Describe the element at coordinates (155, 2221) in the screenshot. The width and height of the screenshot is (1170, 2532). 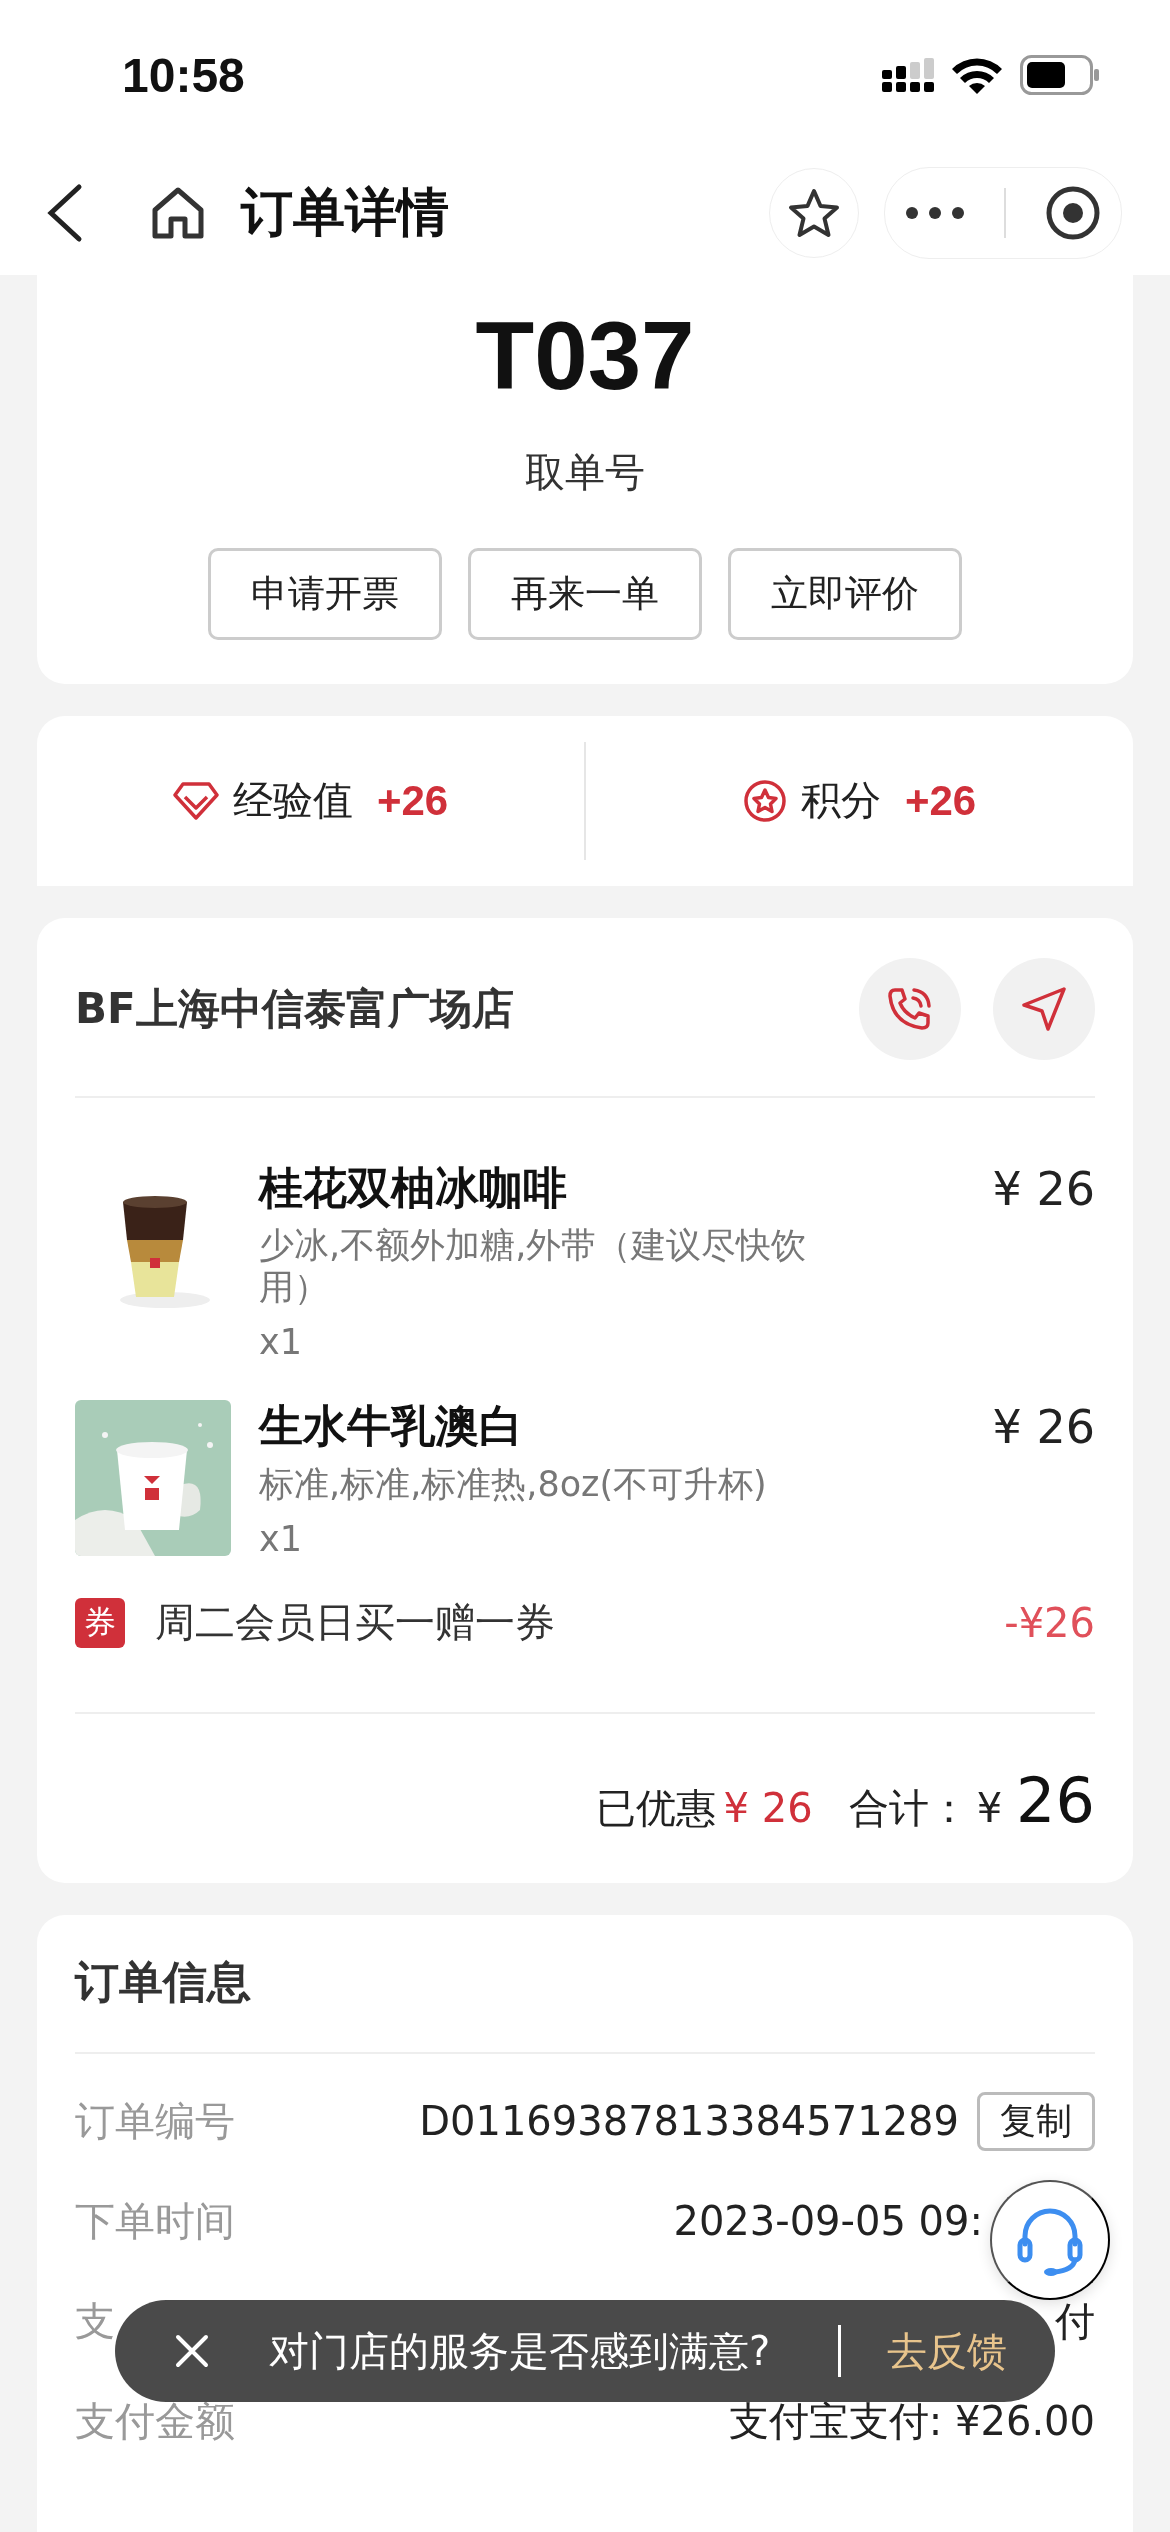
I see `info-label: 下单时间` at that location.